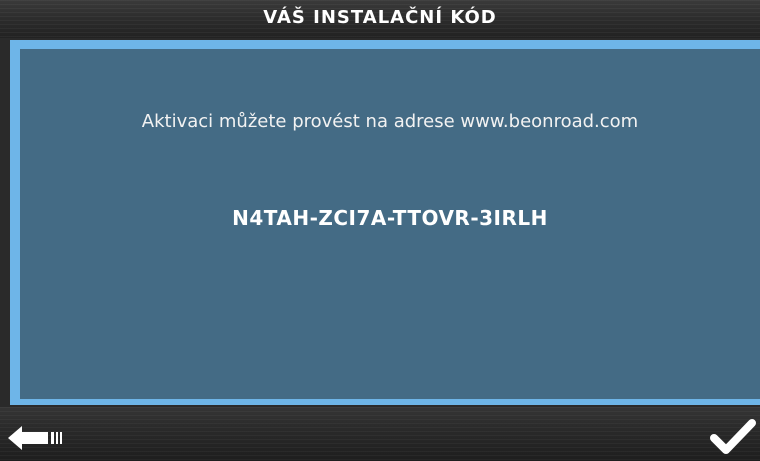 The height and width of the screenshot is (461, 760). Describe the element at coordinates (35, 438) in the screenshot. I see `back-arrow-icon` at that location.